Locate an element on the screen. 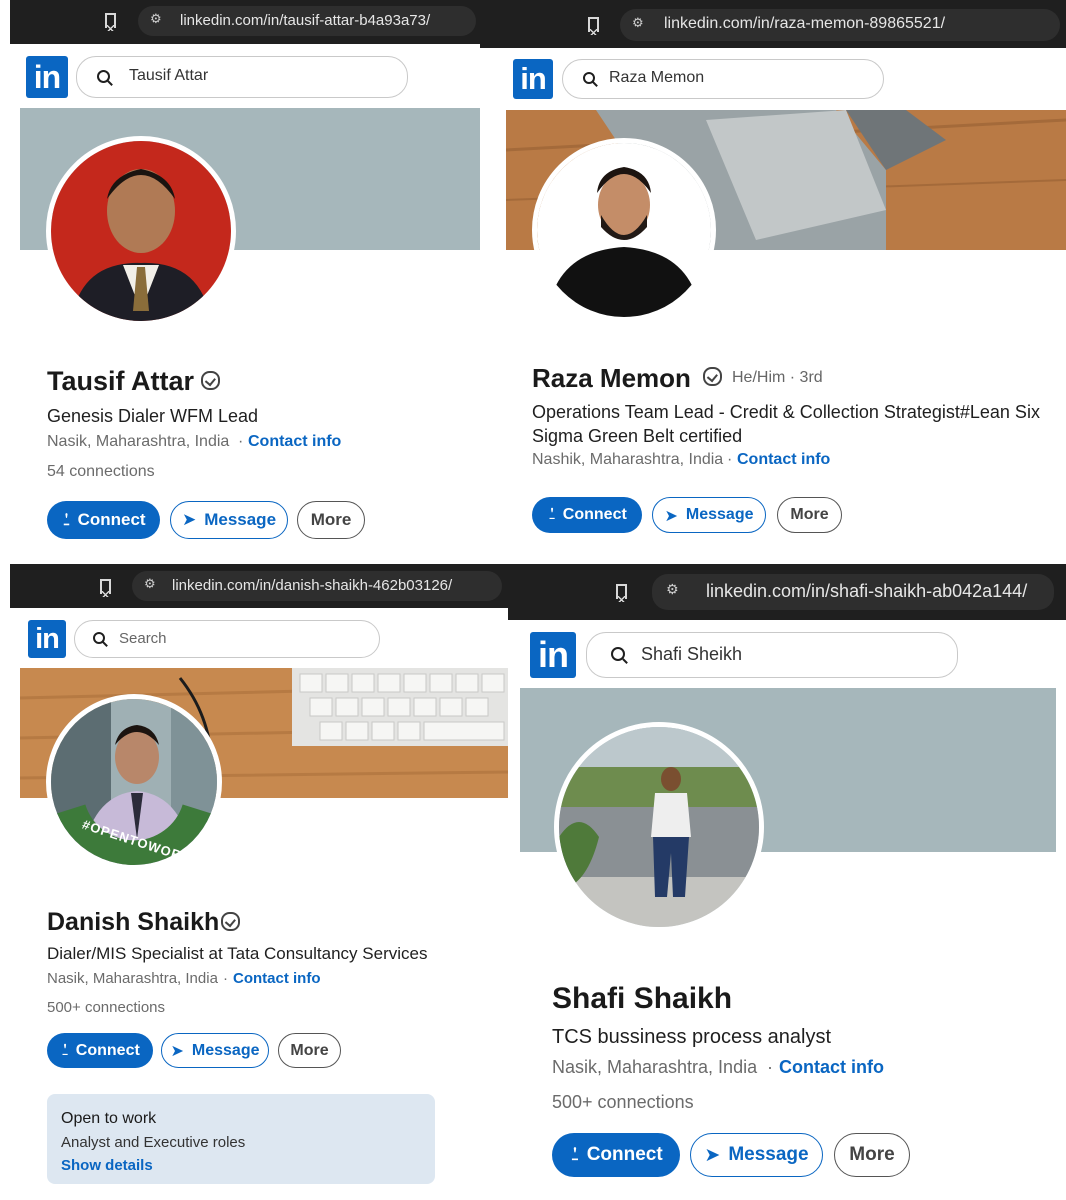  search-input: Tausif Attar is located at coordinates (242, 77).